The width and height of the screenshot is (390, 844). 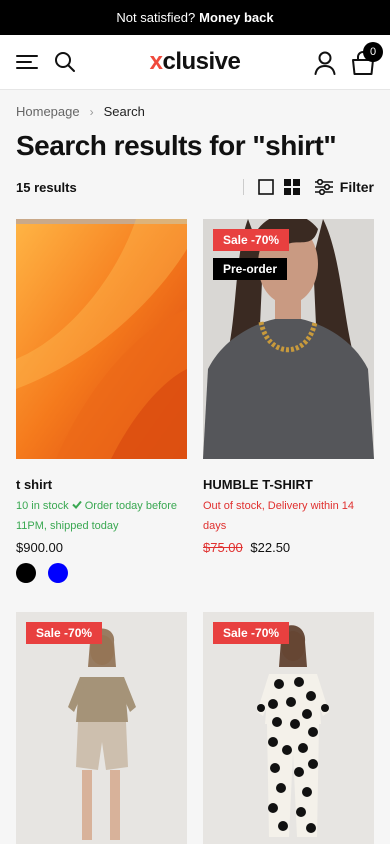 I want to click on chevron-right-icon: ›, so click(x=91, y=111).